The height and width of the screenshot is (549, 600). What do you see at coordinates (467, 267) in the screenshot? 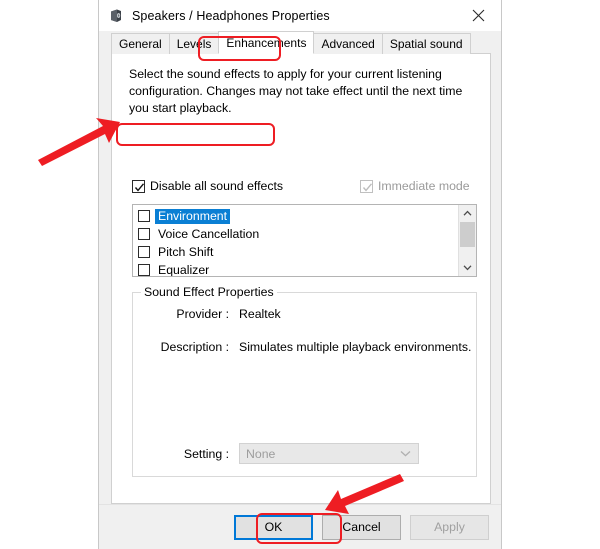
I see `scroll-down-icon` at bounding box center [467, 267].